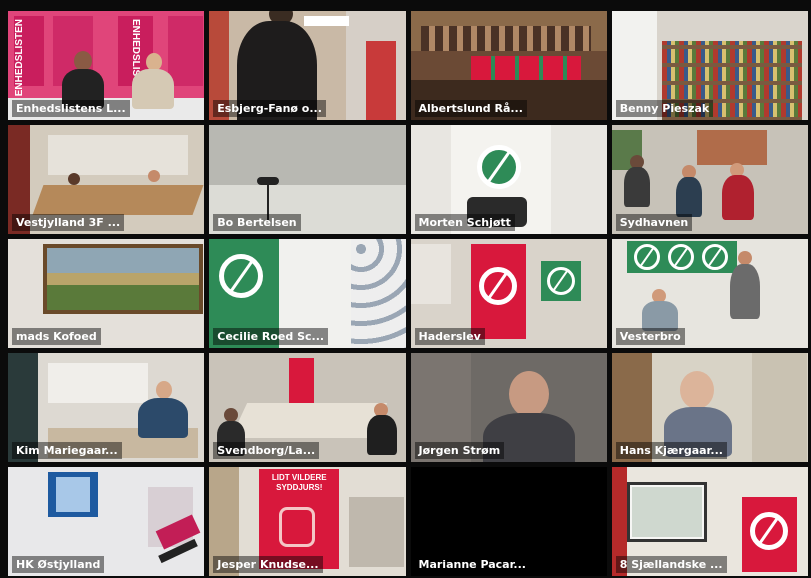 Image resolution: width=811 pixels, height=578 pixels. What do you see at coordinates (709, 65) in the screenshot?
I see `participant-tile-benny-pieszak: Benny Pieszak` at bounding box center [709, 65].